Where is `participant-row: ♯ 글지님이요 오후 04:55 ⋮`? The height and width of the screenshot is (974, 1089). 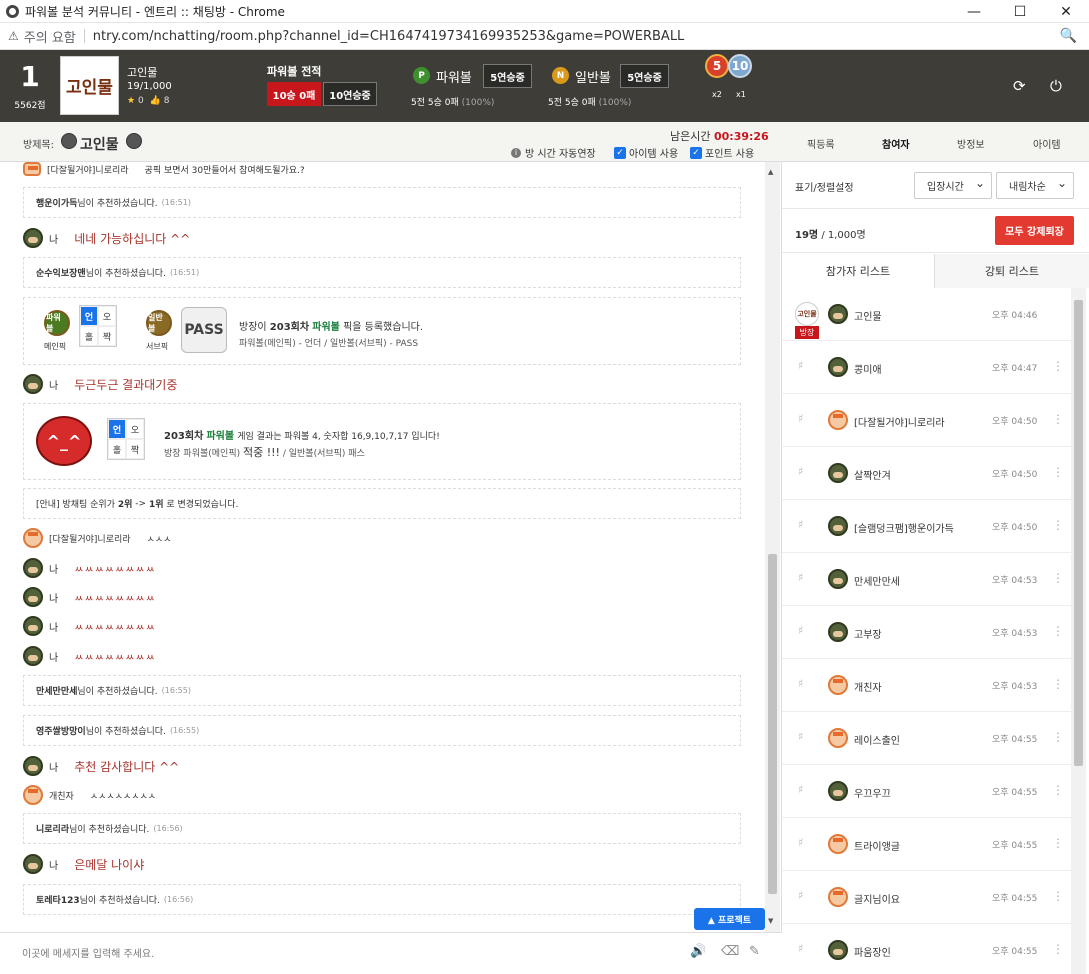 participant-row: ♯ 글지님이요 오후 04:55 ⋮ is located at coordinates (926, 897).